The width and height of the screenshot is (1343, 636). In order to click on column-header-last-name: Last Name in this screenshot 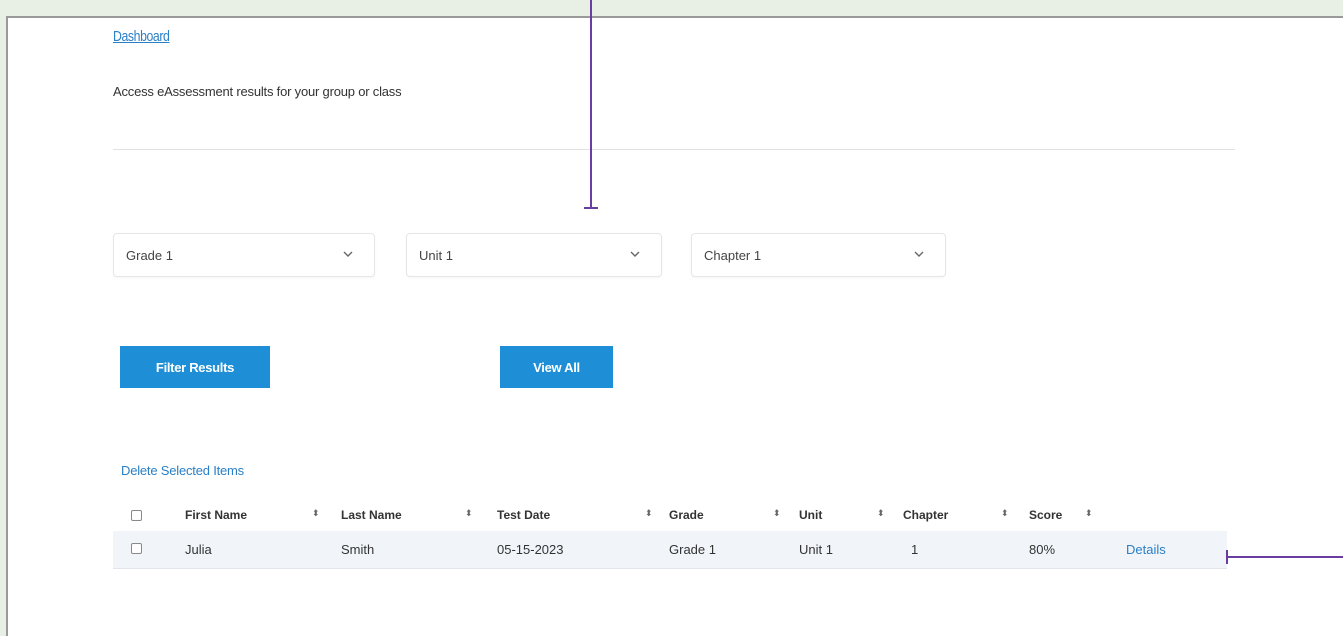, I will do `click(371, 515)`.